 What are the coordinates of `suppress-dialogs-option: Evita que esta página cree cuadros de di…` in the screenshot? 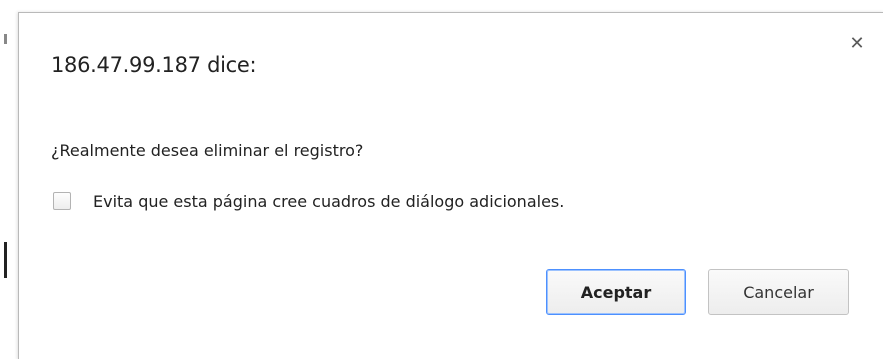 It's located at (308, 201).